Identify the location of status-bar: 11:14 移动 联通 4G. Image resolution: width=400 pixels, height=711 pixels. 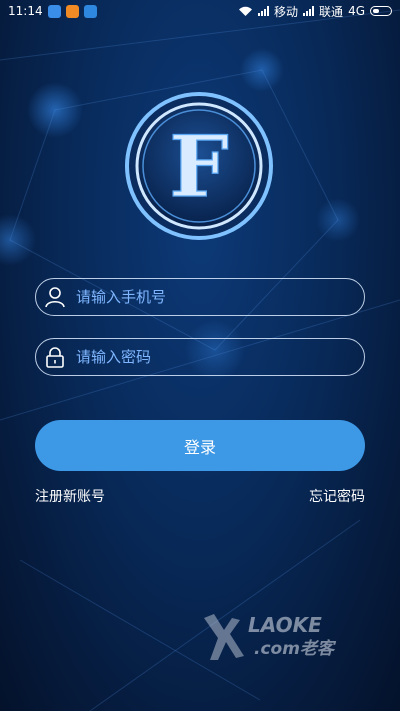
(200, 11).